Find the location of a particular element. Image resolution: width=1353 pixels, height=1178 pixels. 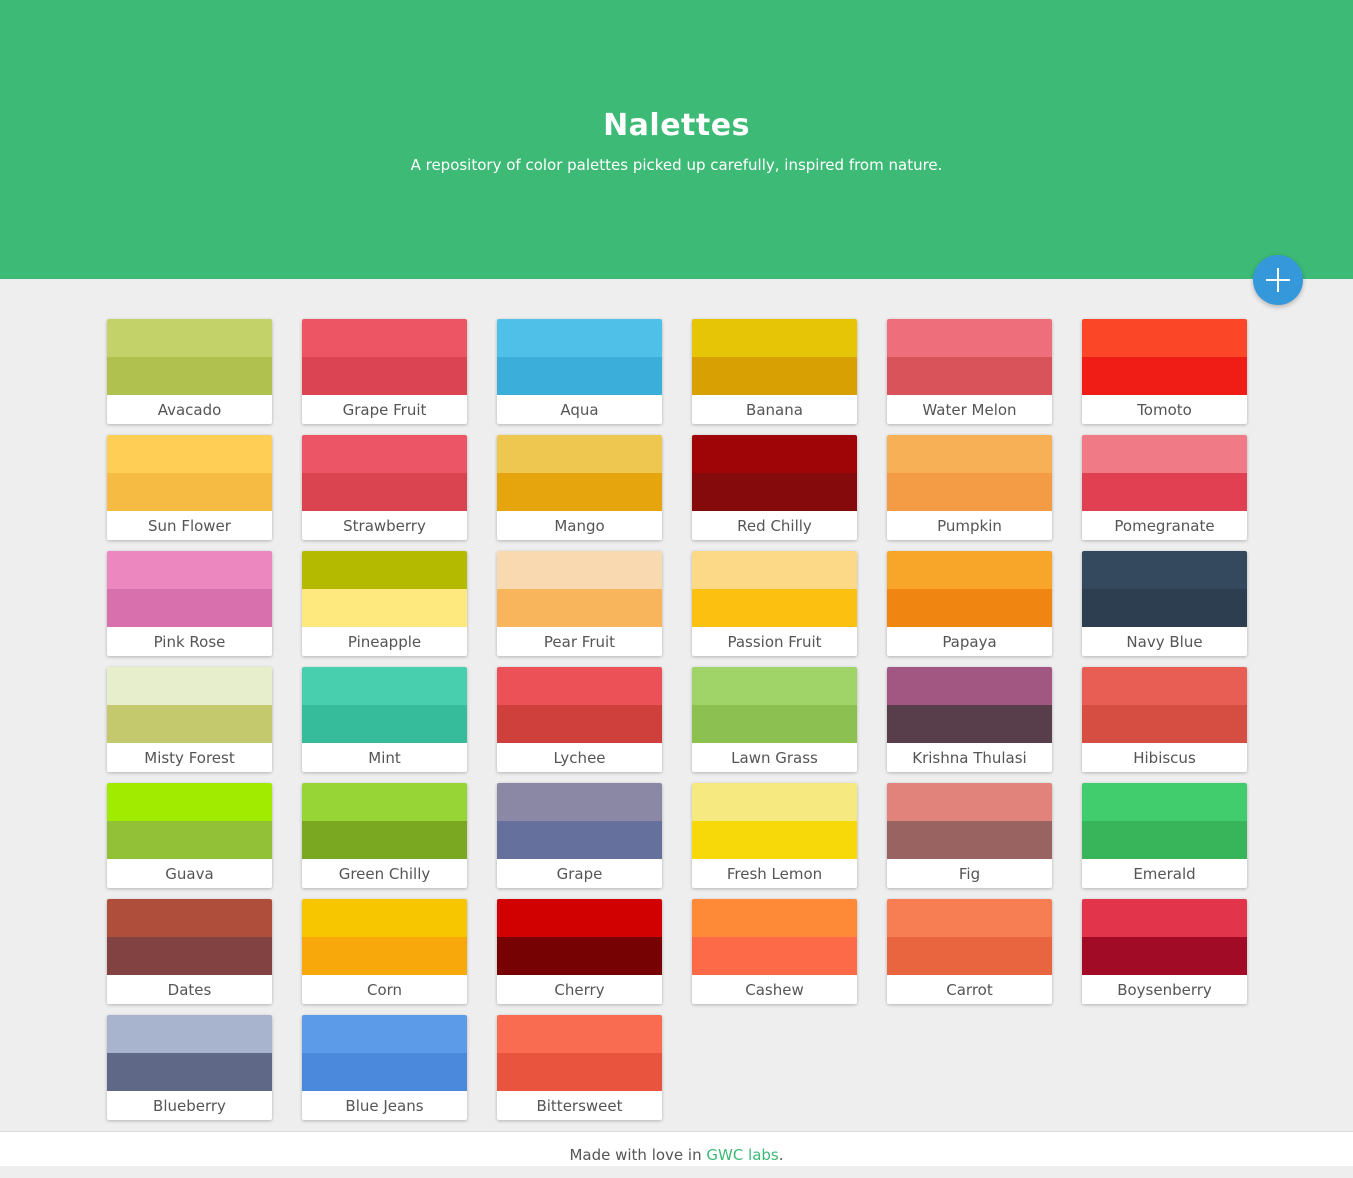

palette-card: Mango is located at coordinates (579, 487).